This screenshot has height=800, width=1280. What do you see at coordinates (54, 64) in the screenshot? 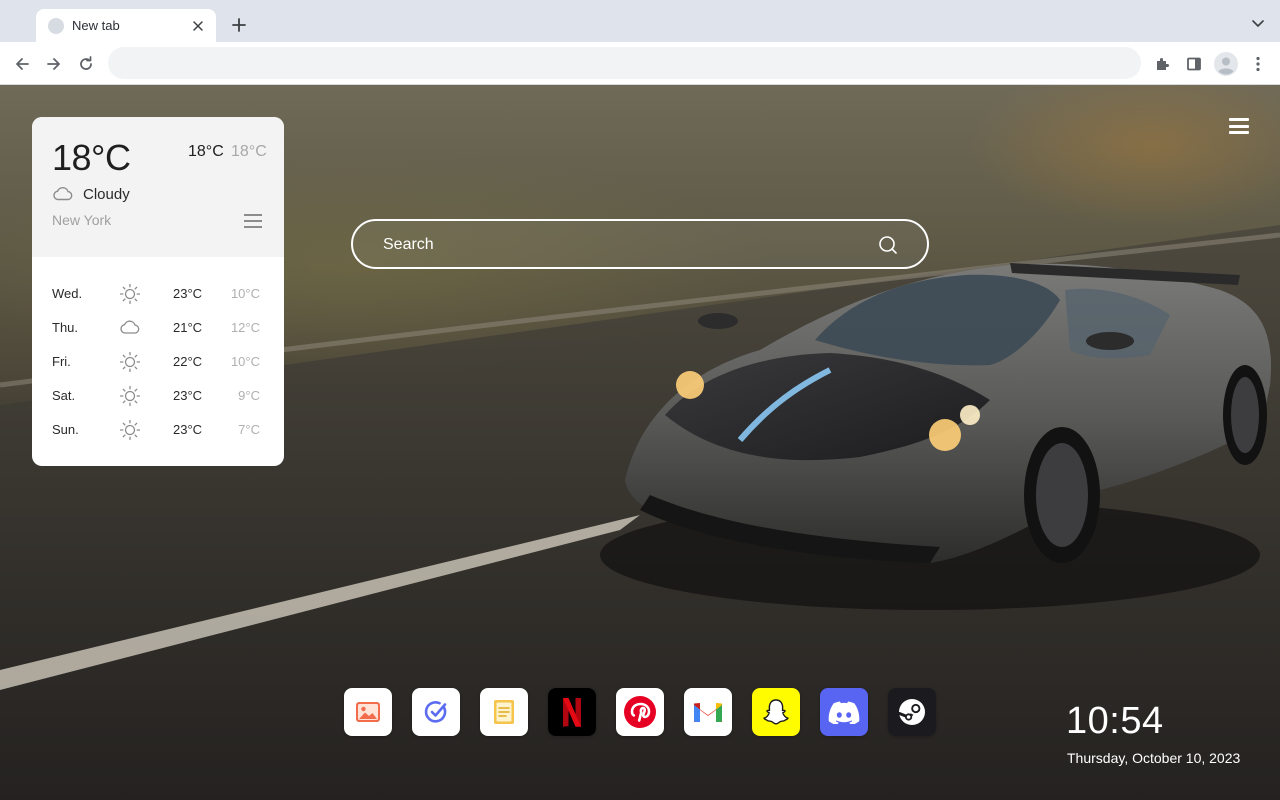
I see `arrow-right-icon` at bounding box center [54, 64].